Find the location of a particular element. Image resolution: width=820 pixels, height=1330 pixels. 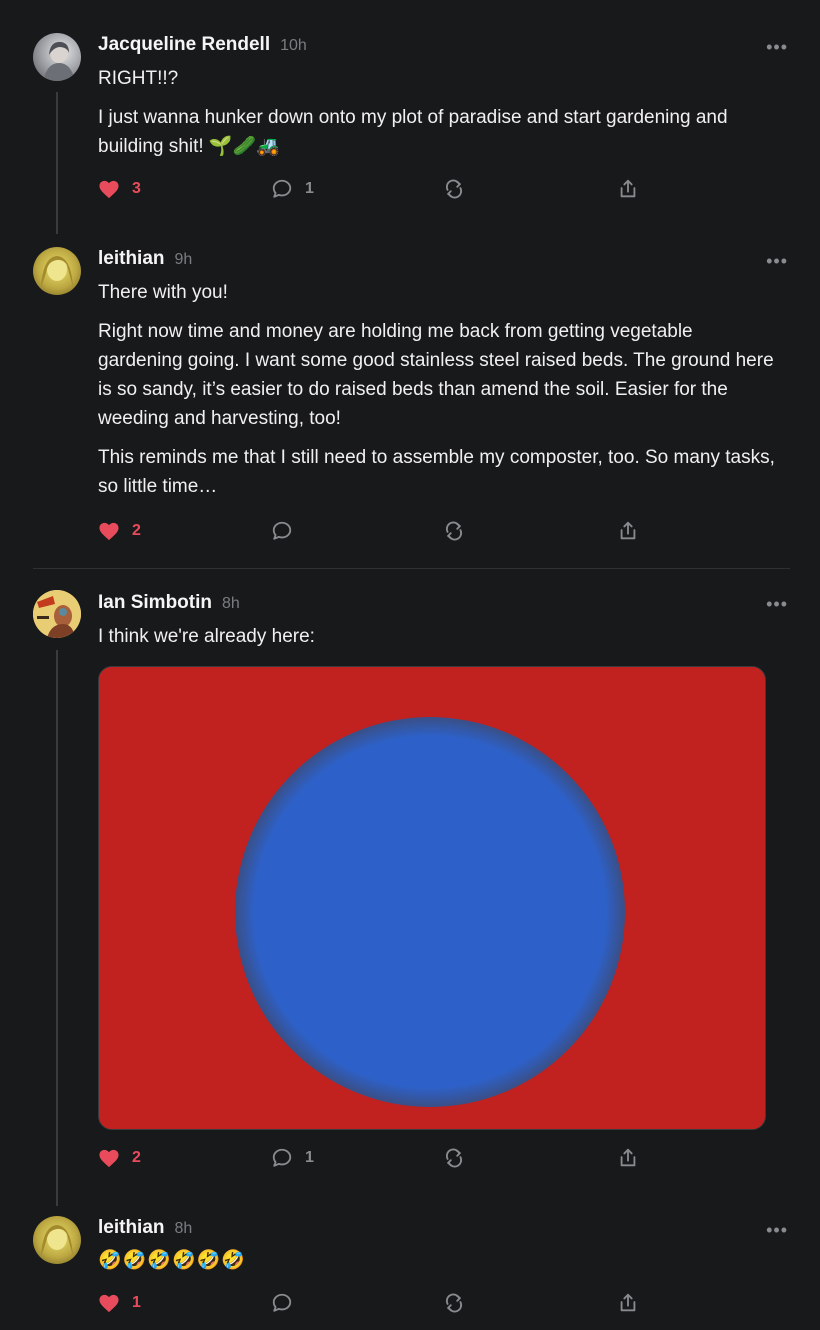

comment-body: I think we're already here: is located at coordinates (438, 636).